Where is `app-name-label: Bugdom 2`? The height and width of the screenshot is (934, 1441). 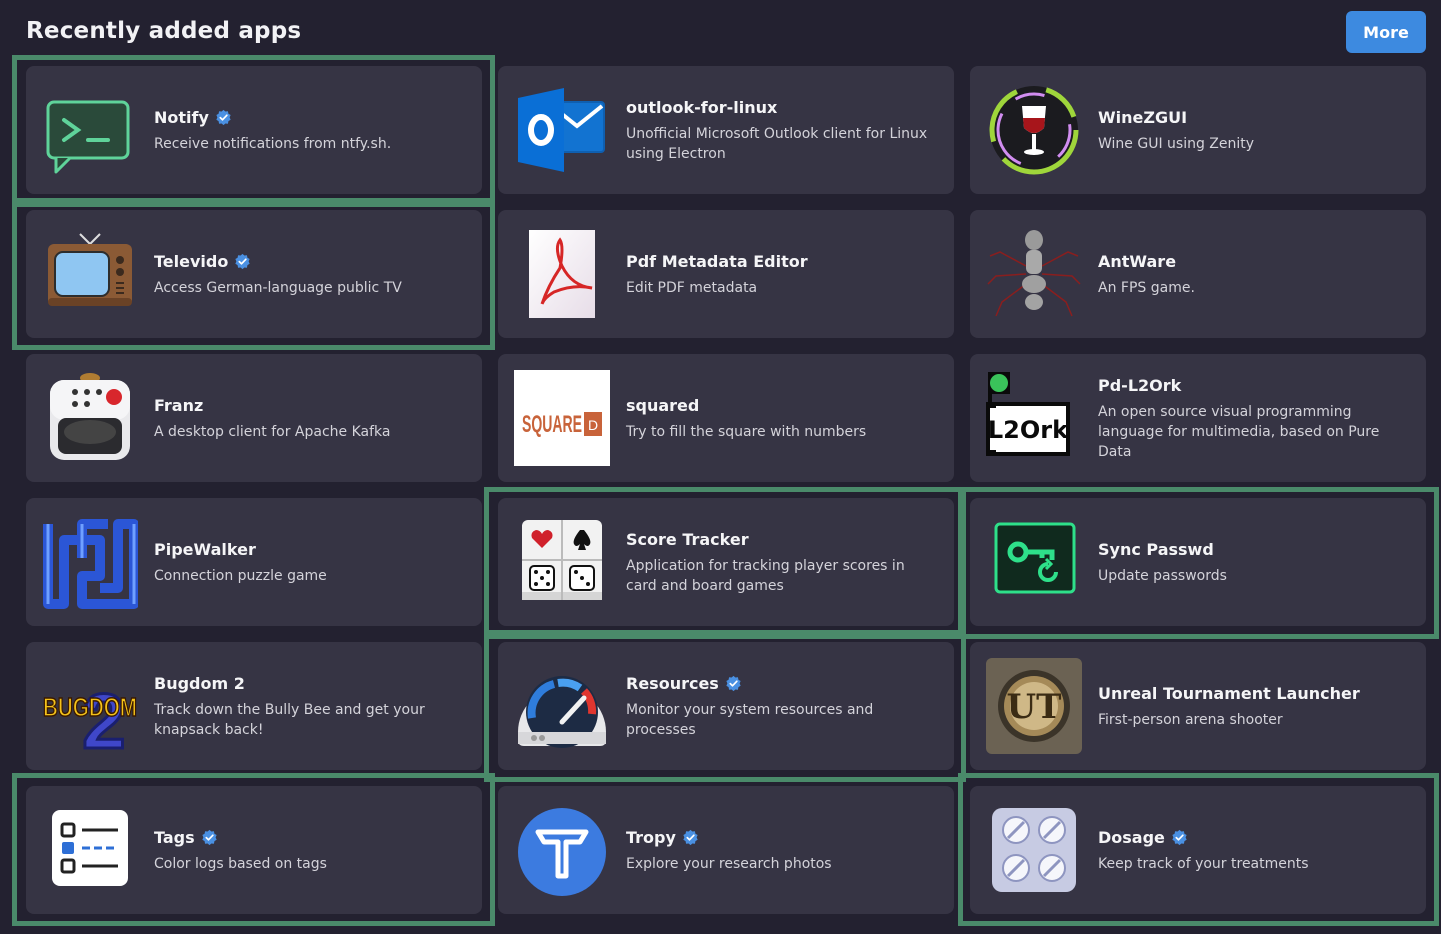 app-name-label: Bugdom 2 is located at coordinates (199, 683).